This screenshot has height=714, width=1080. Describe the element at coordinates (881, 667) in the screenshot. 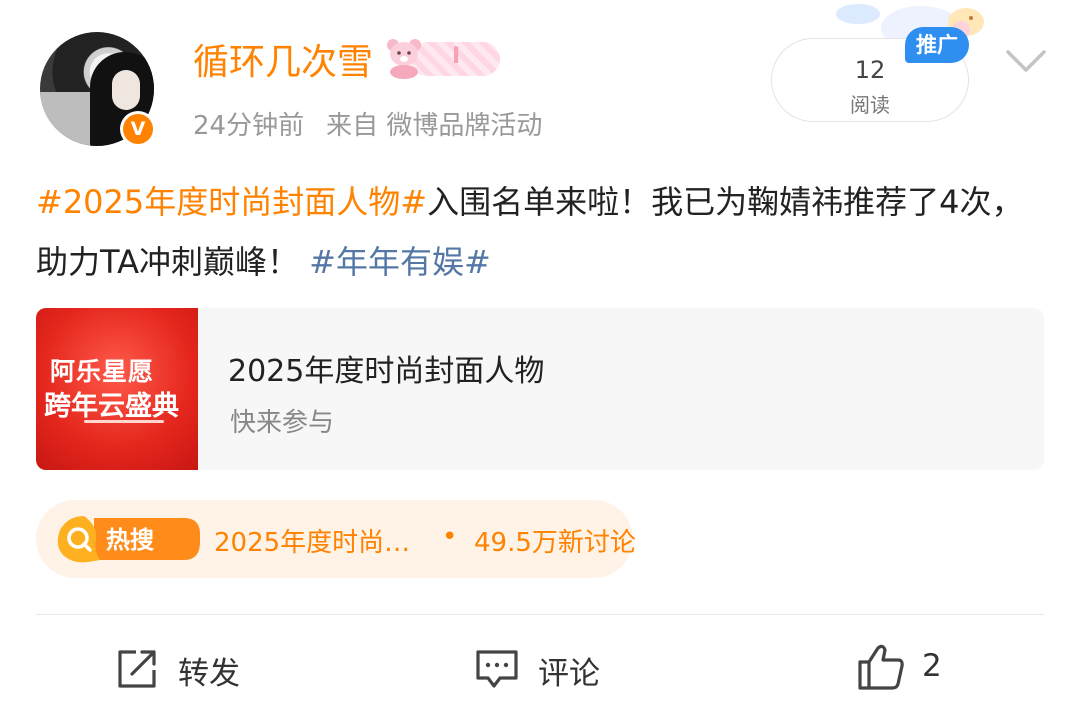

I see `like-icon` at that location.